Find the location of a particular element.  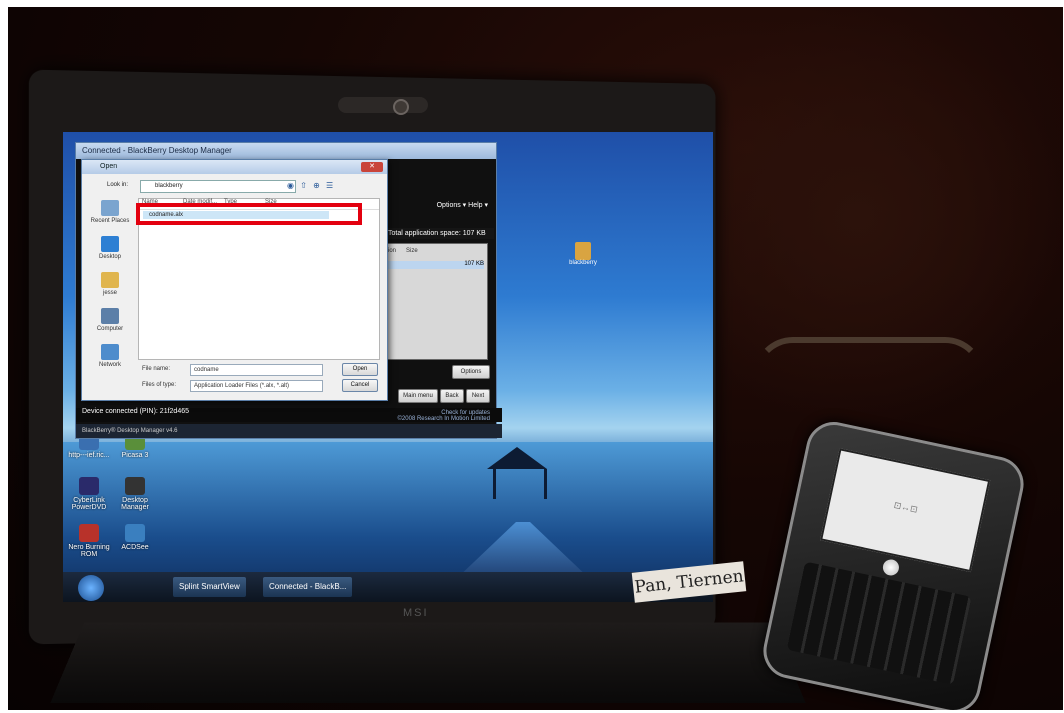

file-name-label: File name: is located at coordinates (156, 369).